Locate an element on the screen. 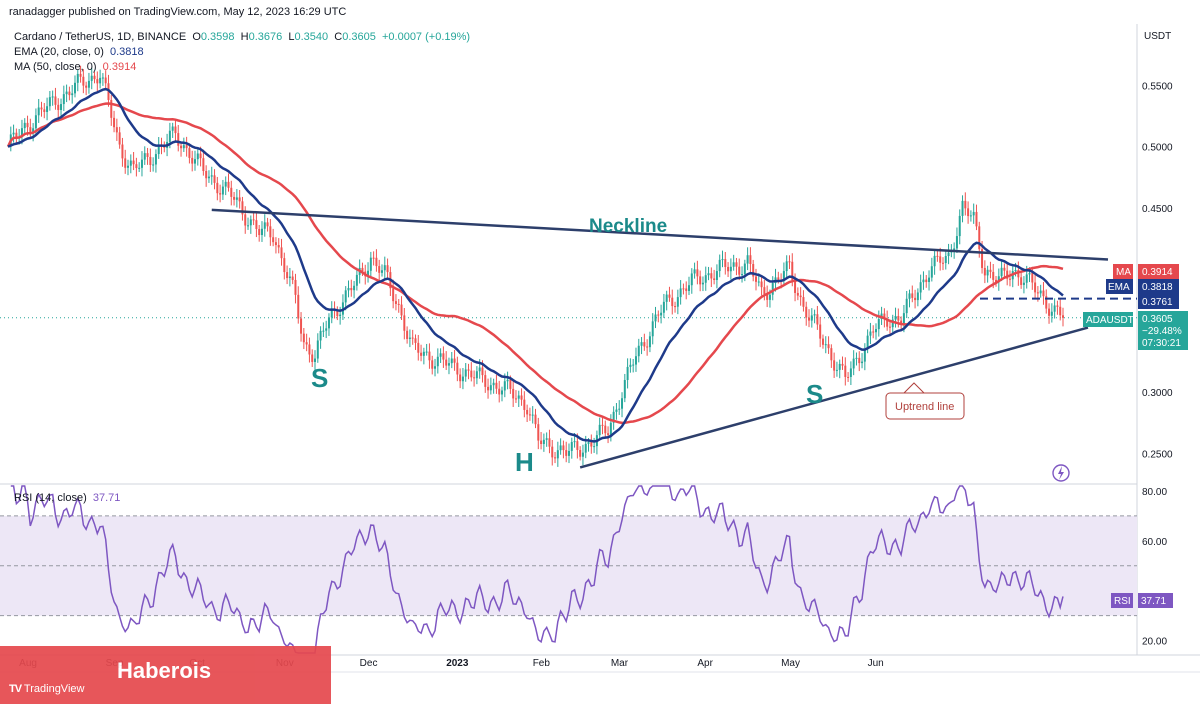 This screenshot has height=705, width=1200. rsi-legend: RSI (14, close) 37.71 is located at coordinates (67, 498).